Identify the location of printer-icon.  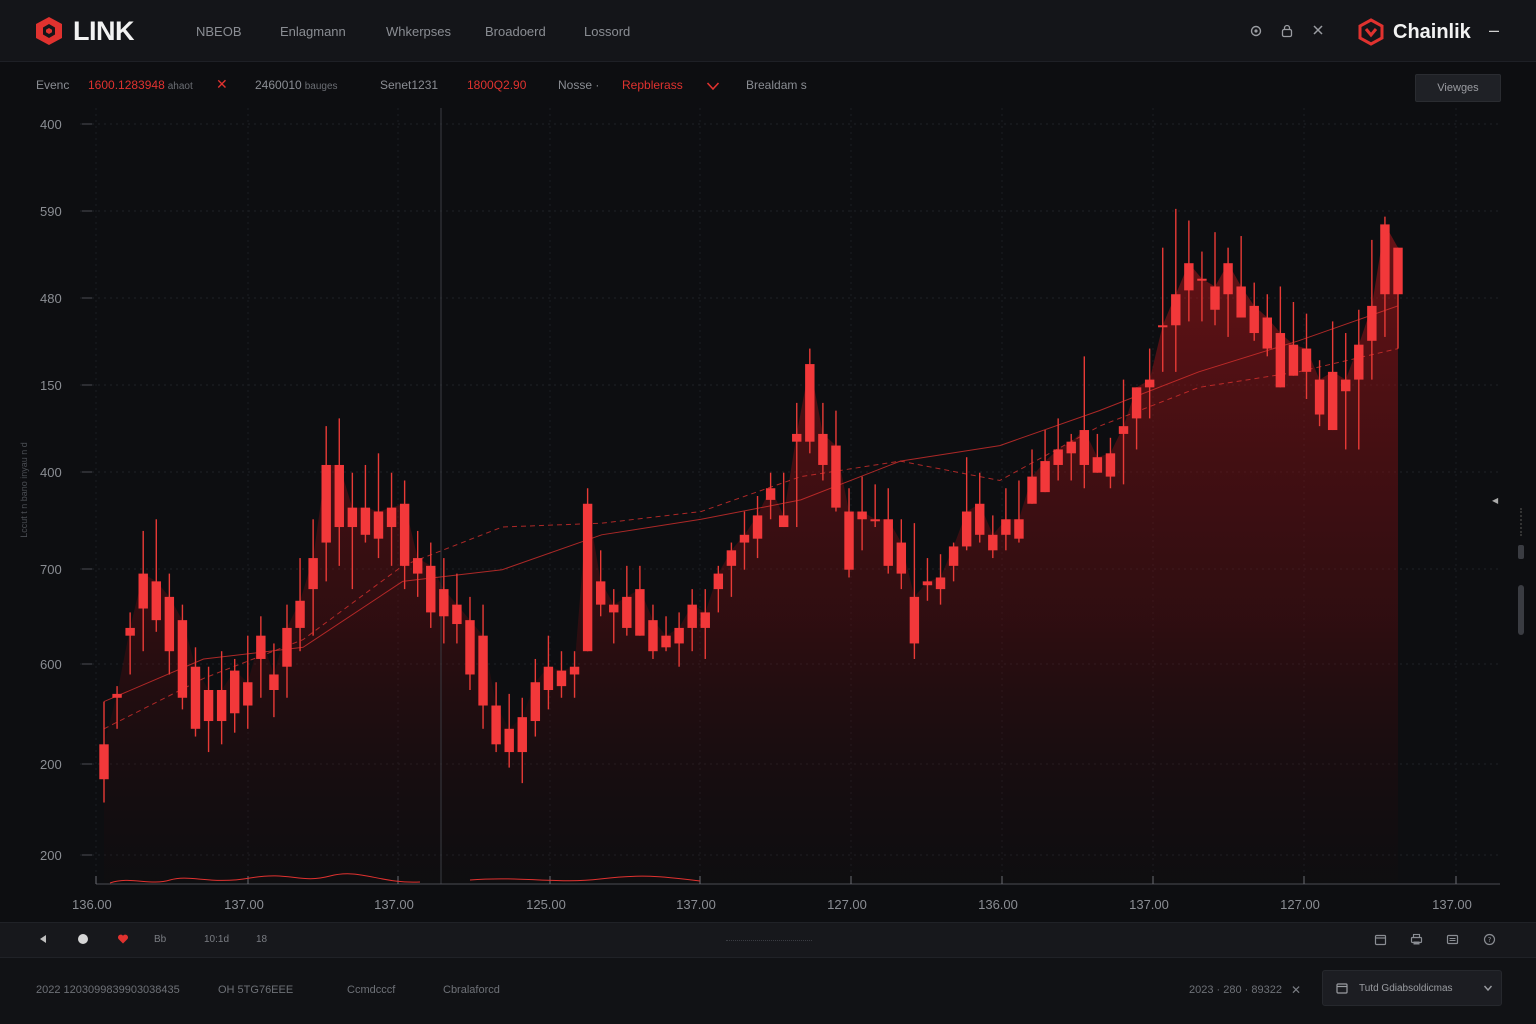
(1416, 940).